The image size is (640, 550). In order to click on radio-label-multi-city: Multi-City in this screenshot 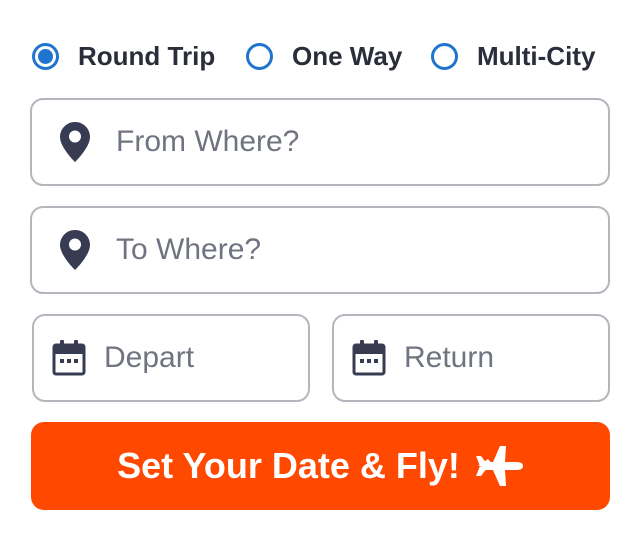, I will do `click(536, 55)`.